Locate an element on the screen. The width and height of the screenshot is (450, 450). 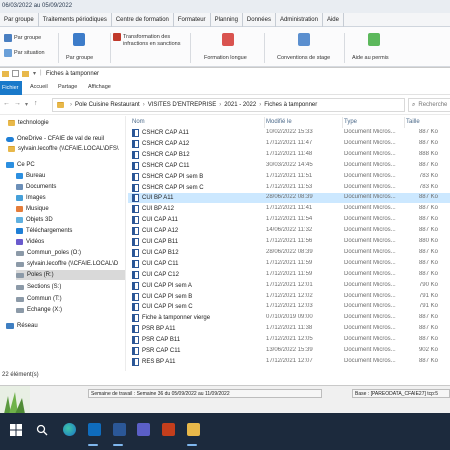
nav-item: Sections (S:) is located at coordinates (38, 287).